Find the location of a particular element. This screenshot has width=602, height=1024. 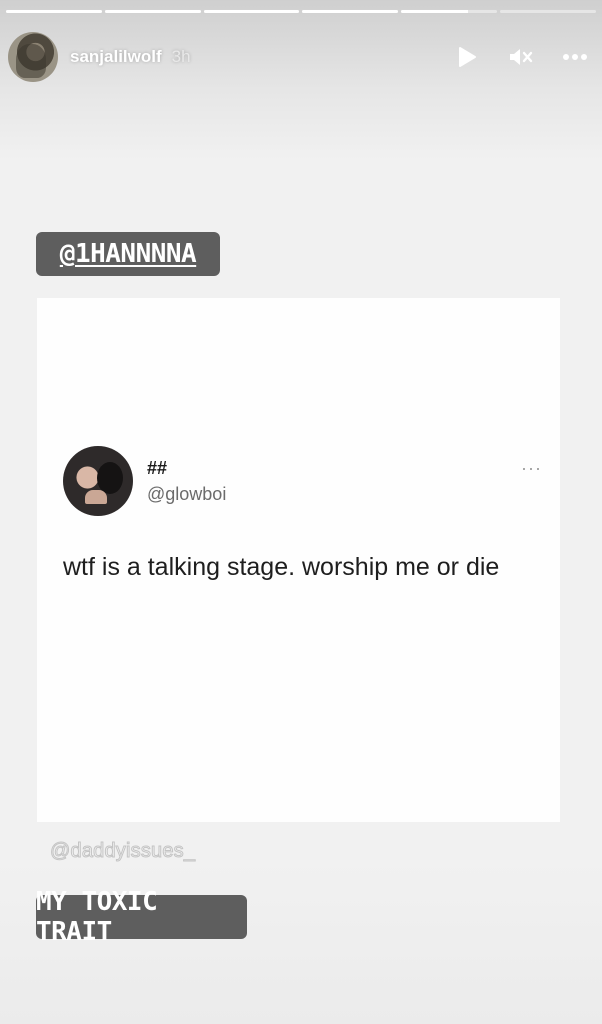

post-time: 3h is located at coordinates (181, 56).